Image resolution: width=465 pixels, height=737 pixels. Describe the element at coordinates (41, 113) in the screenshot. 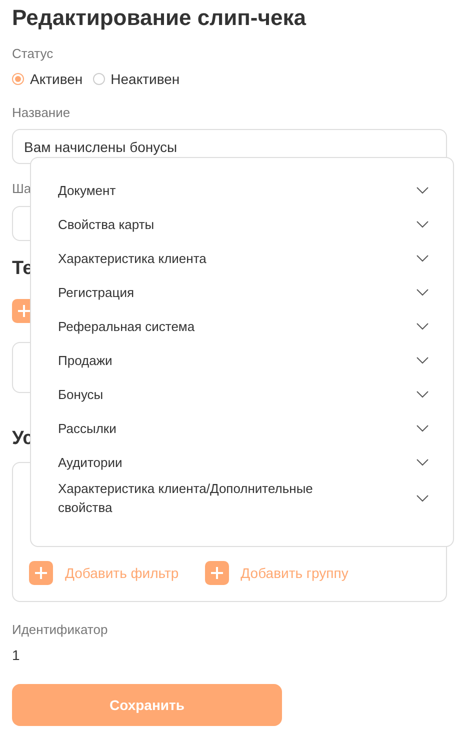

I see `field-label: Название` at that location.